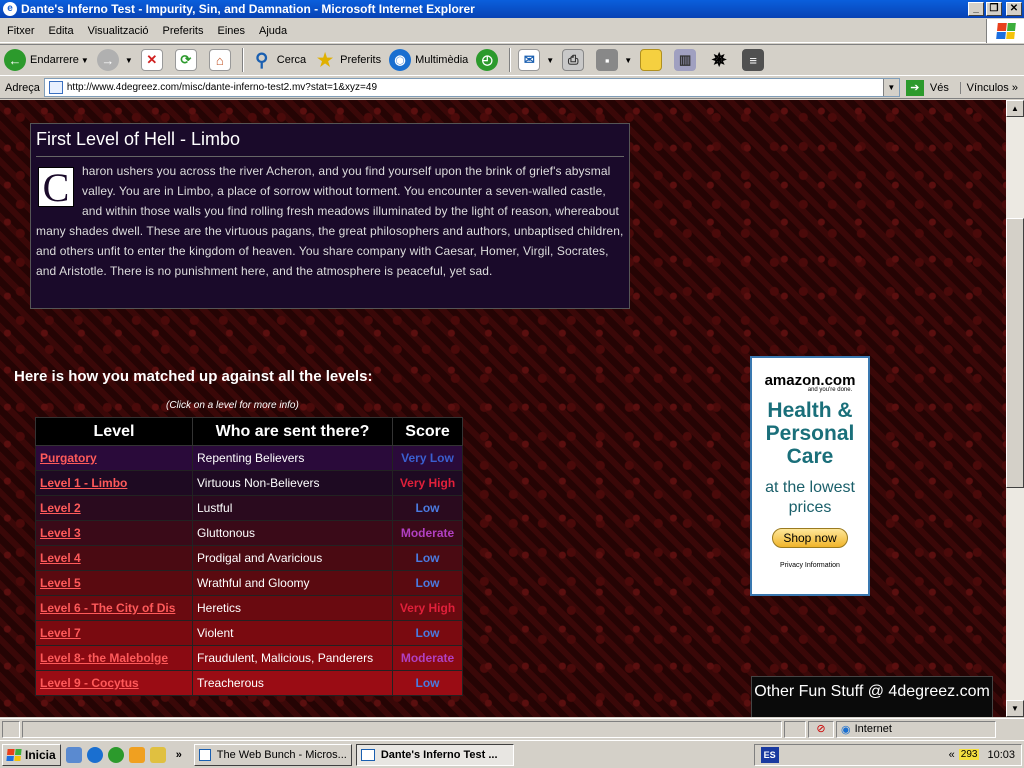  I want to click on level-link: Level 2, so click(60, 508).